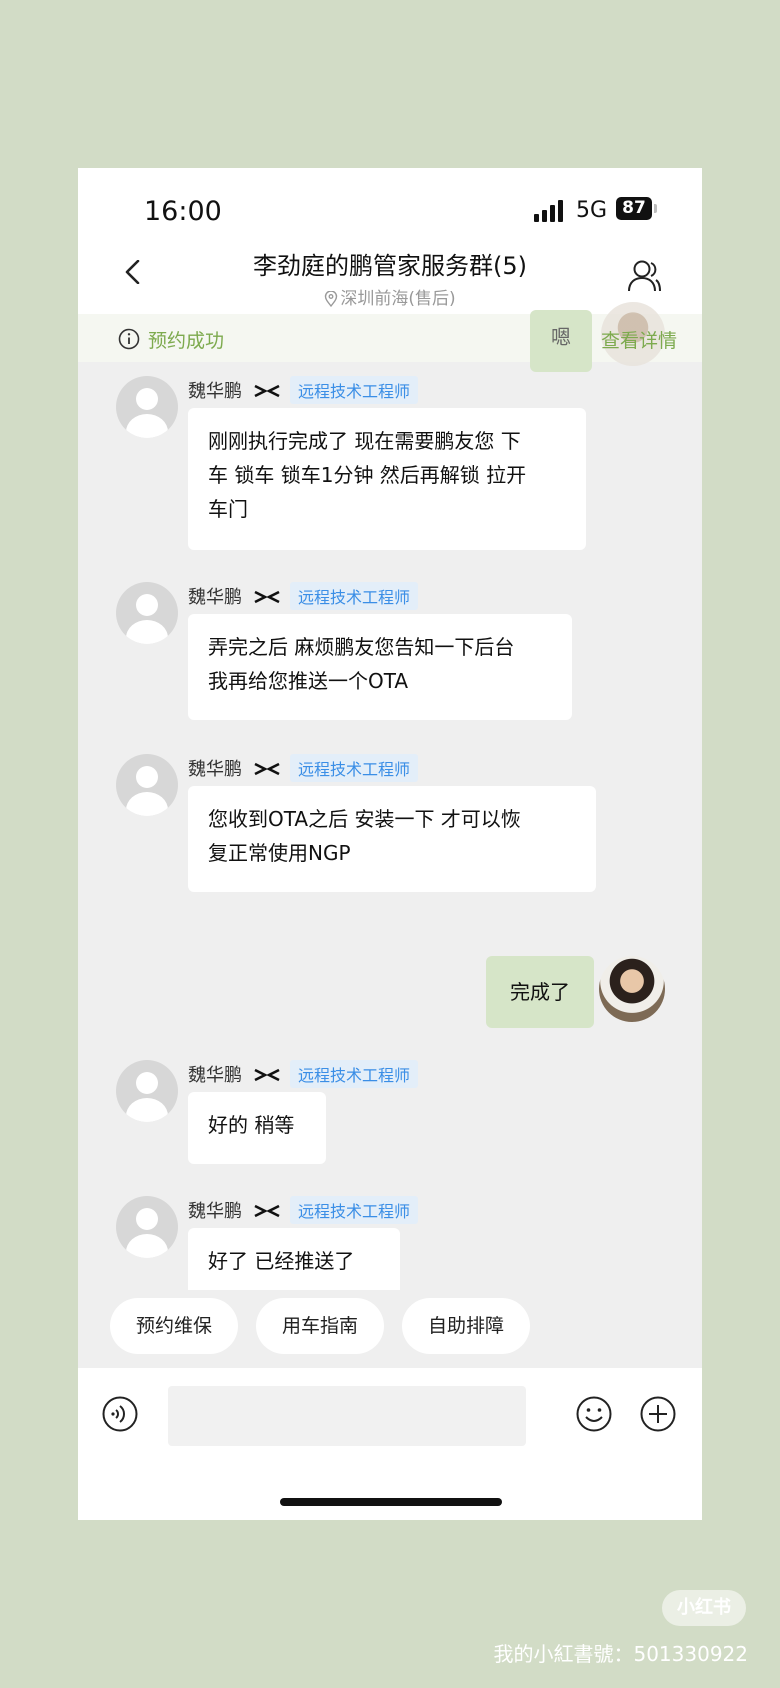 The image size is (780, 1688). Describe the element at coordinates (281, 1261) in the screenshot. I see `message-line: 好了 已经推送了` at that location.